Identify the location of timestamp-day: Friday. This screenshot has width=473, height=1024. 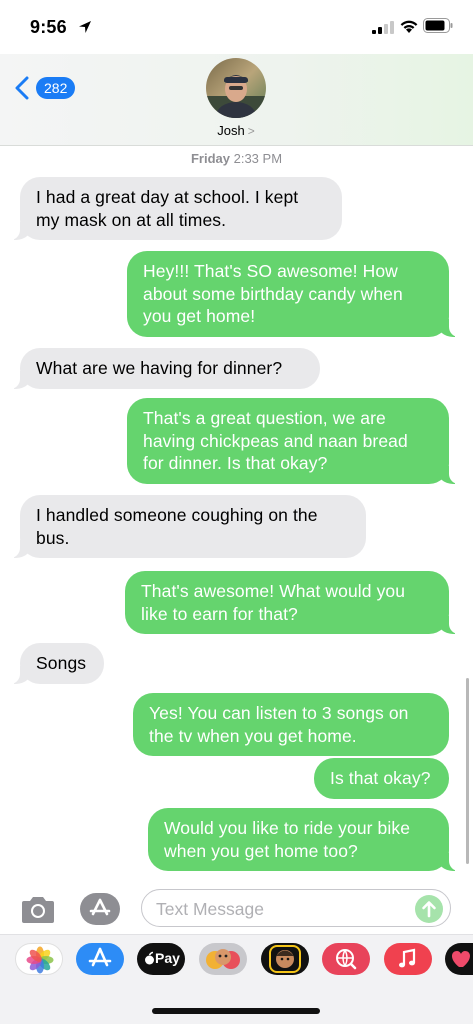
(210, 158).